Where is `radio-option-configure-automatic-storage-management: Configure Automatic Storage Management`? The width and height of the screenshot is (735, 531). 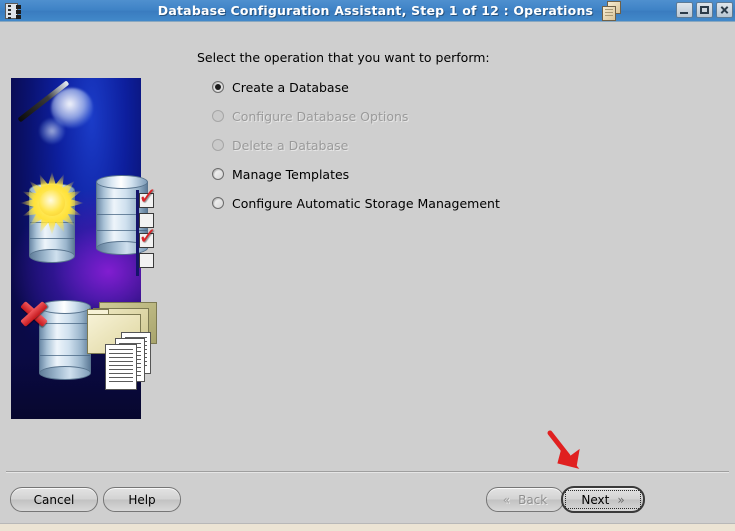
radio-option-configure-automatic-storage-management: Configure Automatic Storage Management is located at coordinates (442, 203).